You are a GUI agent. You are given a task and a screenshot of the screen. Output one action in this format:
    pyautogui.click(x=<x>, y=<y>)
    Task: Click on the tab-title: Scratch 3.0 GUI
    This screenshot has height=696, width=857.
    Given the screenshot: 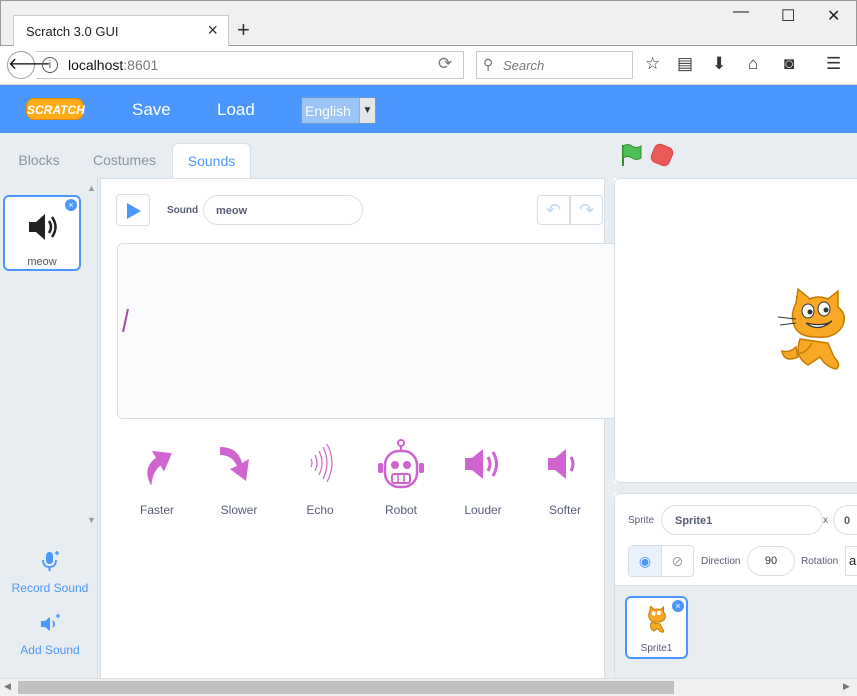 What is the action you would take?
    pyautogui.click(x=72, y=31)
    